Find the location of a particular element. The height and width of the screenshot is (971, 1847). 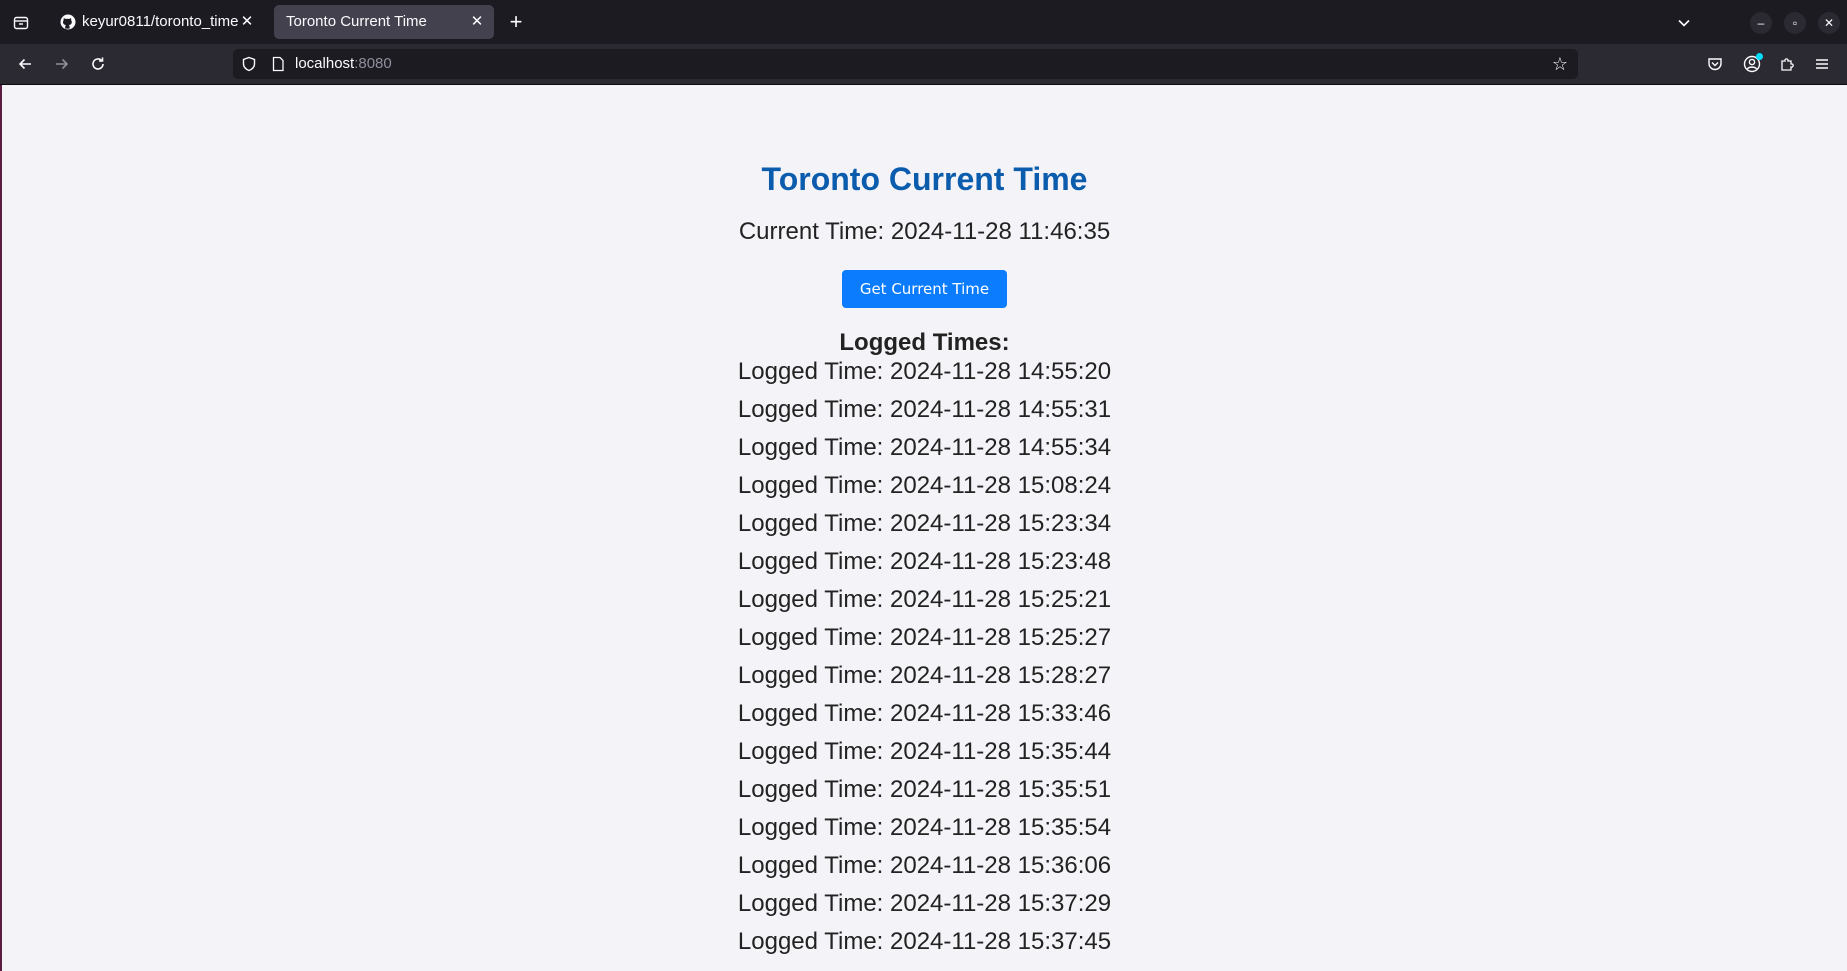

bookmark-star-icon: ☆ is located at coordinates (1560, 64).